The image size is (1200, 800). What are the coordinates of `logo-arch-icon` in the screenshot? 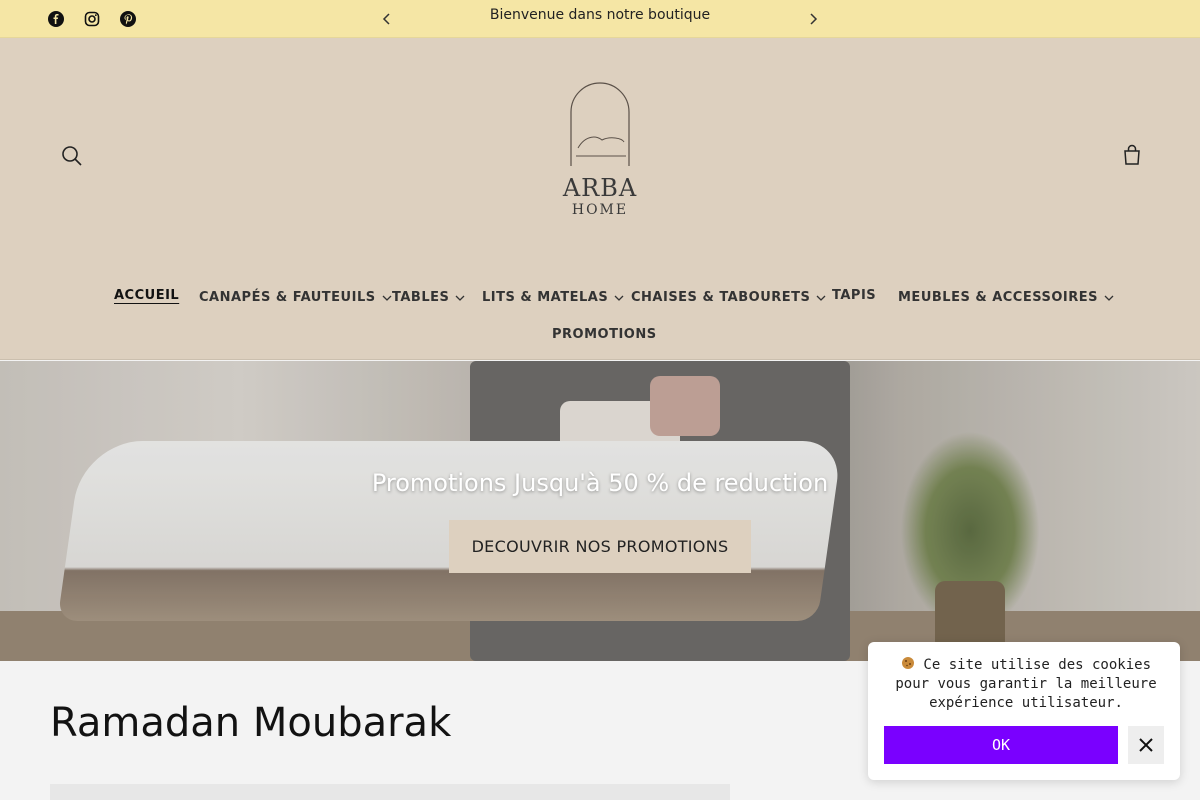 It's located at (600, 124).